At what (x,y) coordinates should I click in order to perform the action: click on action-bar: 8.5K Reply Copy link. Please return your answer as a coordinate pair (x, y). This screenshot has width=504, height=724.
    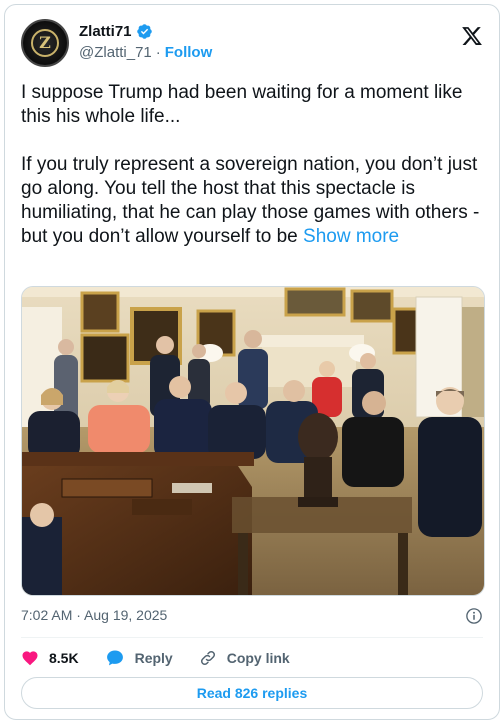
    Looking at the image, I should click on (252, 658).